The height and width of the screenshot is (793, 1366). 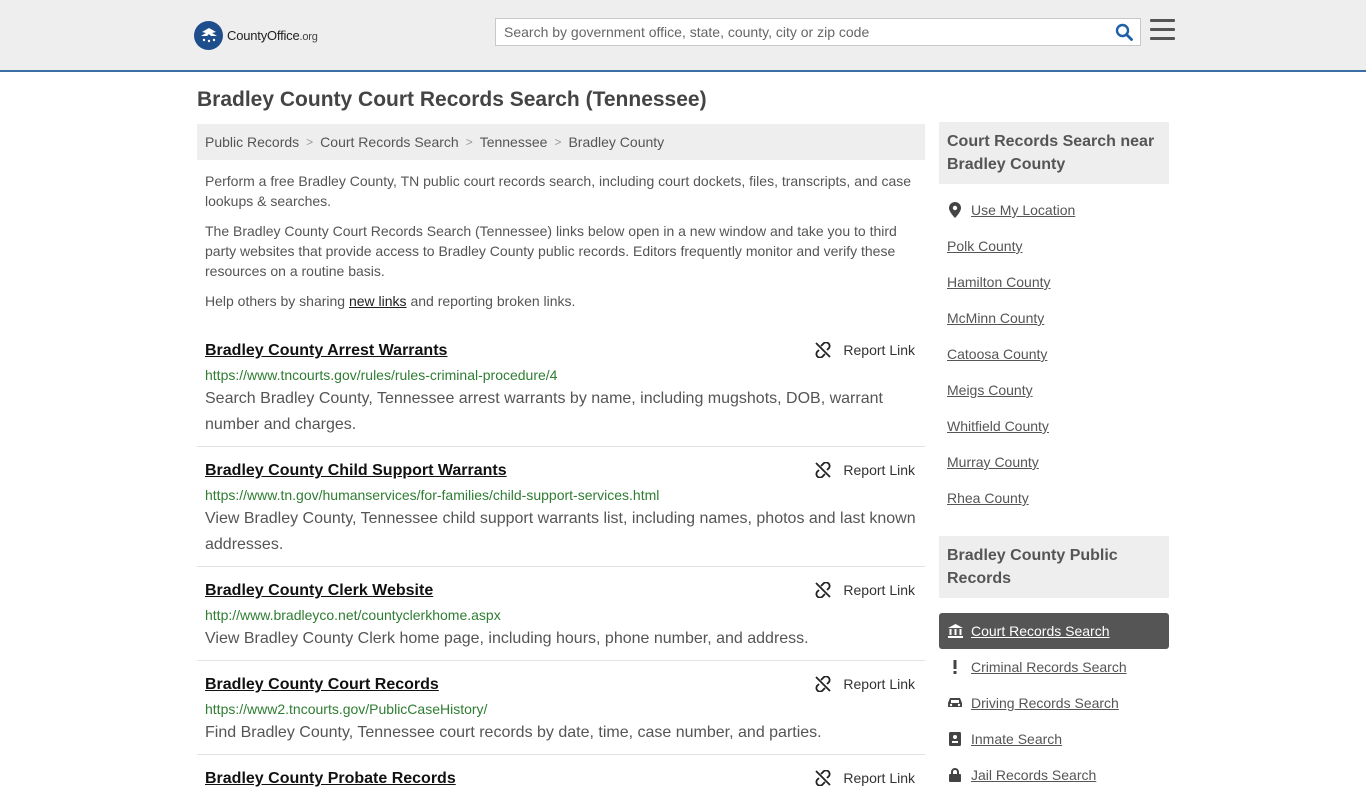 What do you see at coordinates (955, 210) in the screenshot?
I see `map-marker-icon` at bounding box center [955, 210].